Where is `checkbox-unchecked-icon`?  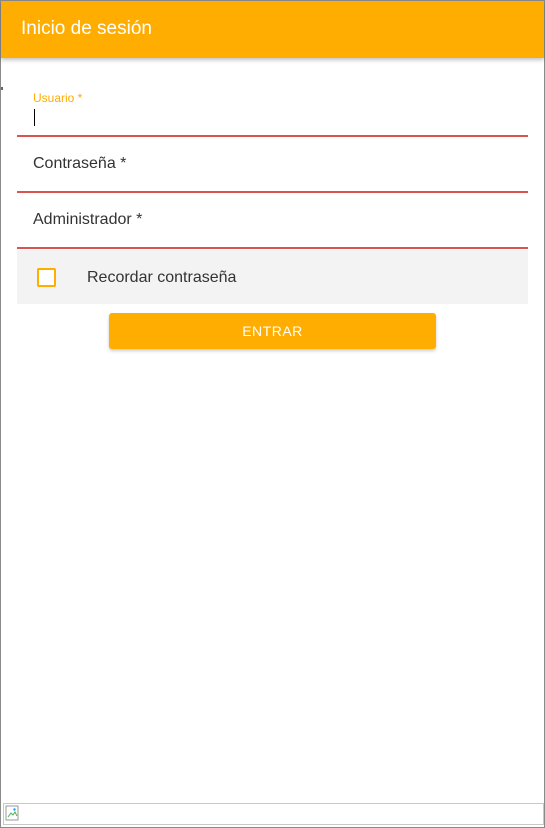 checkbox-unchecked-icon is located at coordinates (46, 277).